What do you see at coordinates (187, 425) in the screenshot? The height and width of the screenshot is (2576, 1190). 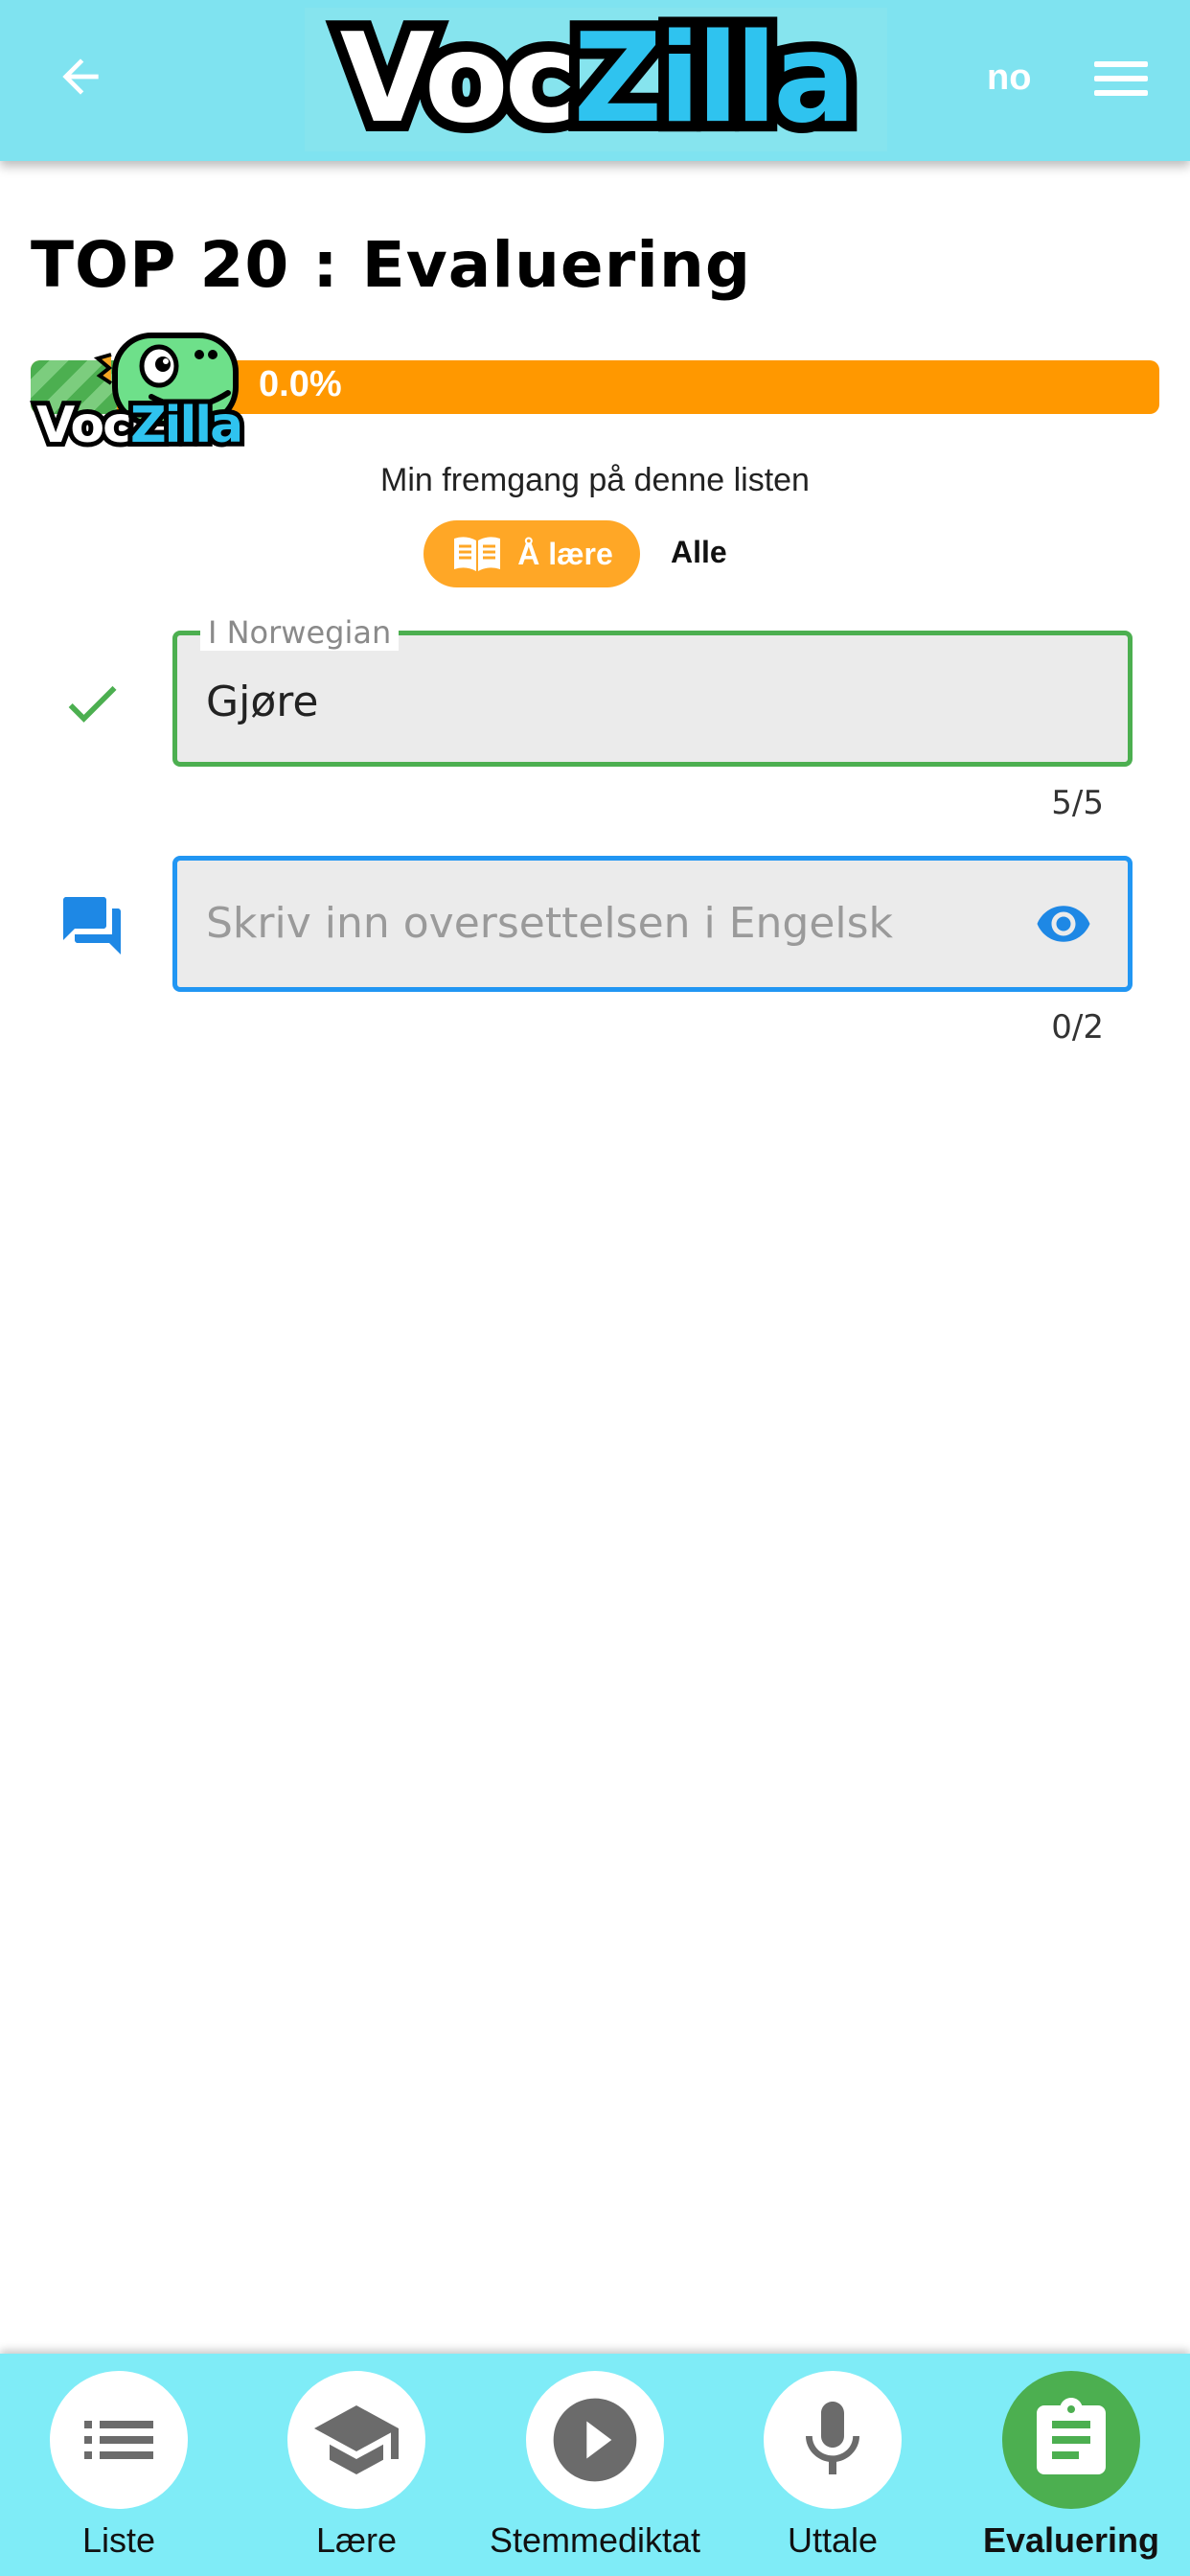 I see `mascot-logo-zilla: Zilla` at bounding box center [187, 425].